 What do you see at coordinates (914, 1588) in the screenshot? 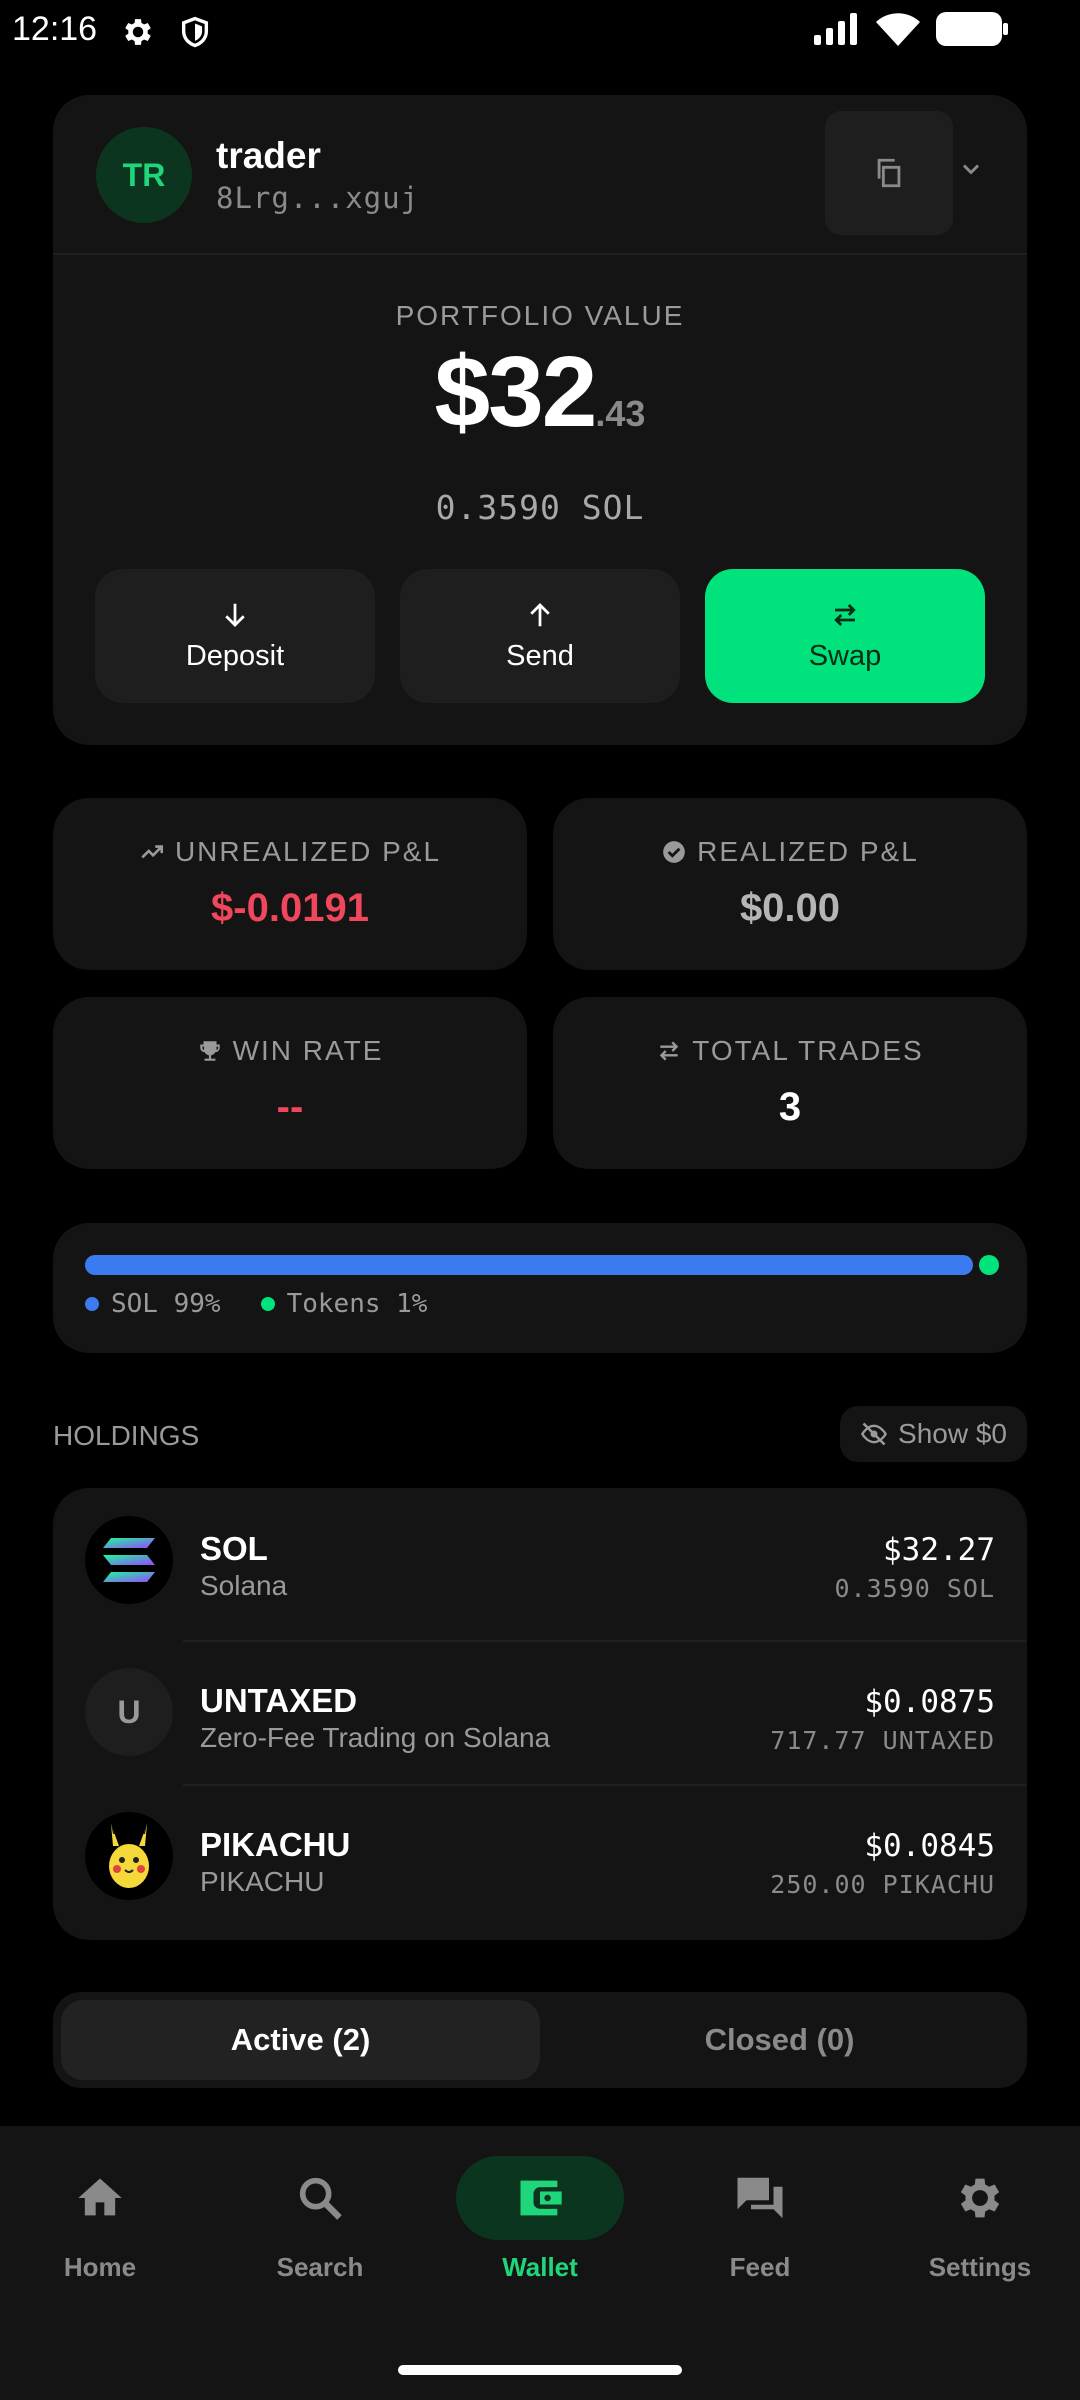
I see `token-amount: 0.3590 SOL` at bounding box center [914, 1588].